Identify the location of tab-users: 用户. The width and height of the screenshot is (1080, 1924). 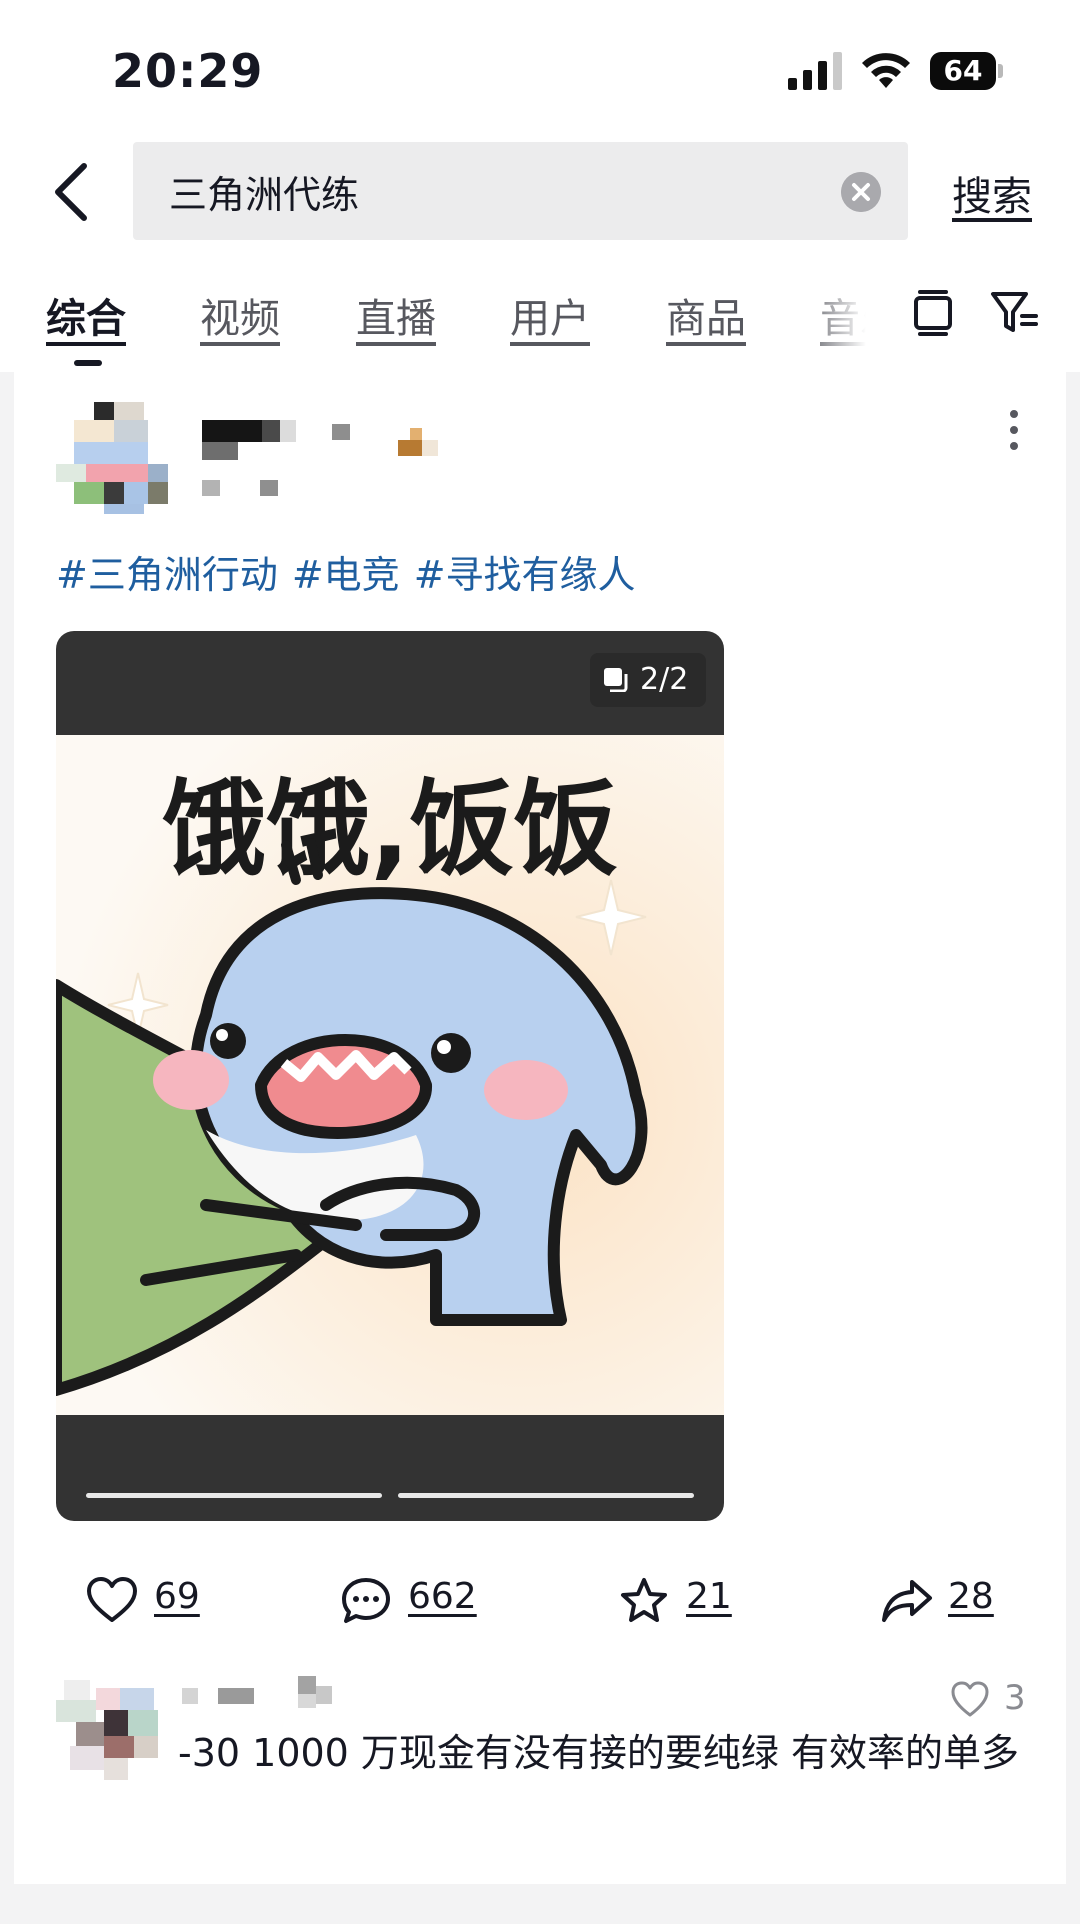
(550, 315).